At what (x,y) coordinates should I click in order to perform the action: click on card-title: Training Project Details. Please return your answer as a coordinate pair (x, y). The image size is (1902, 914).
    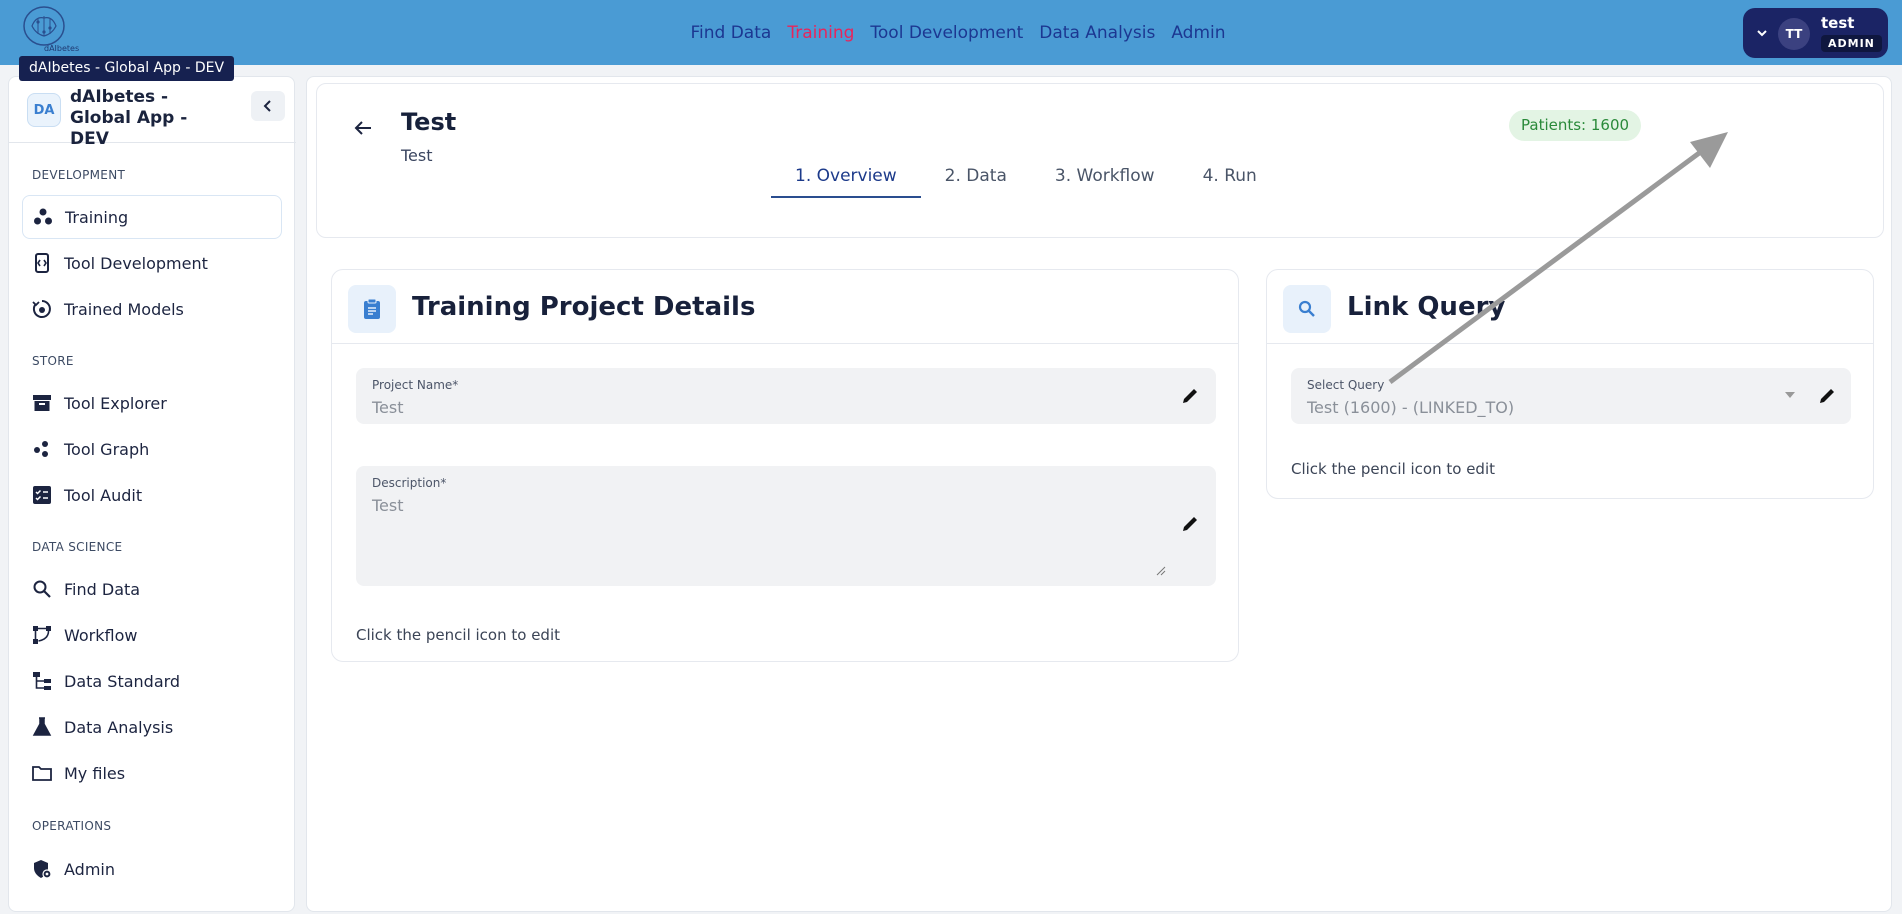
    Looking at the image, I should click on (584, 307).